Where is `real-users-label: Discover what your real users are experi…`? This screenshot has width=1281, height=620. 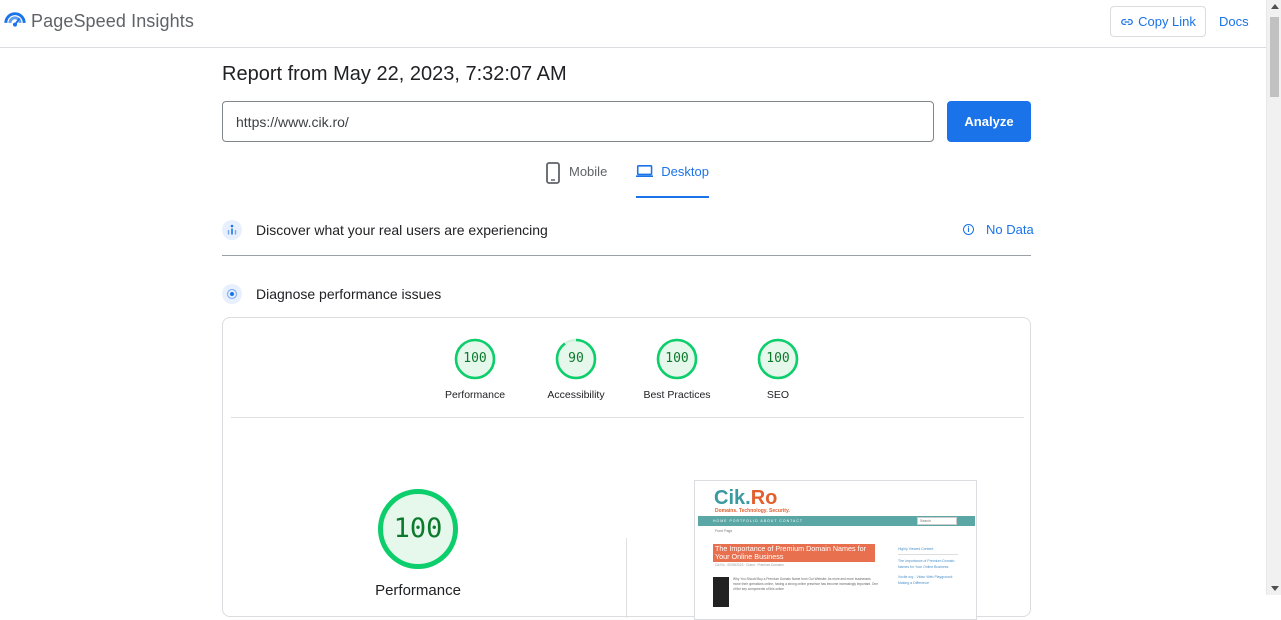 real-users-label: Discover what your real users are experi… is located at coordinates (402, 230).